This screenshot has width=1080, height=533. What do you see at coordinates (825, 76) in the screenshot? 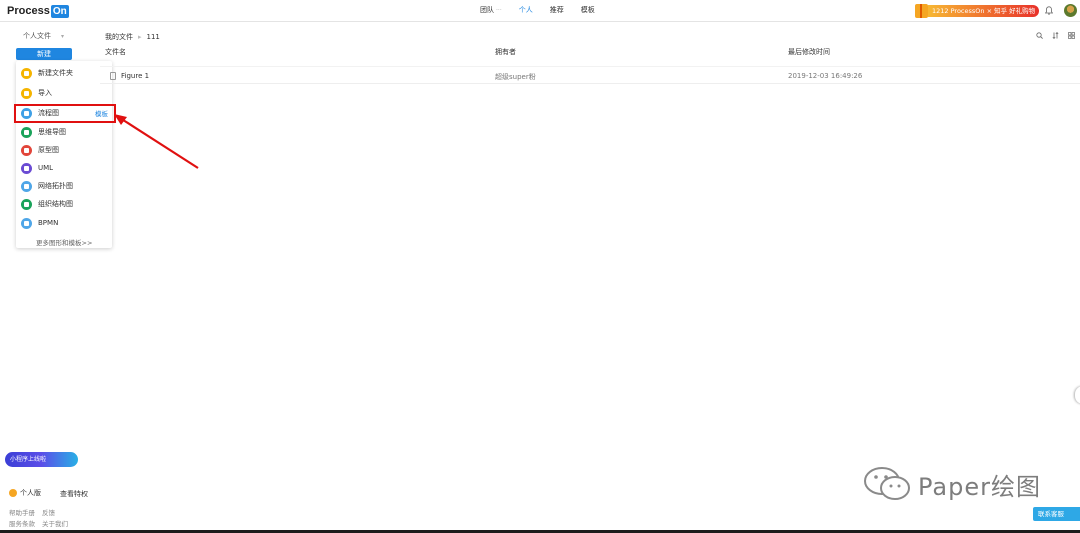
I see `file-modified-time: 2019-12-03 16:49:26` at bounding box center [825, 76].